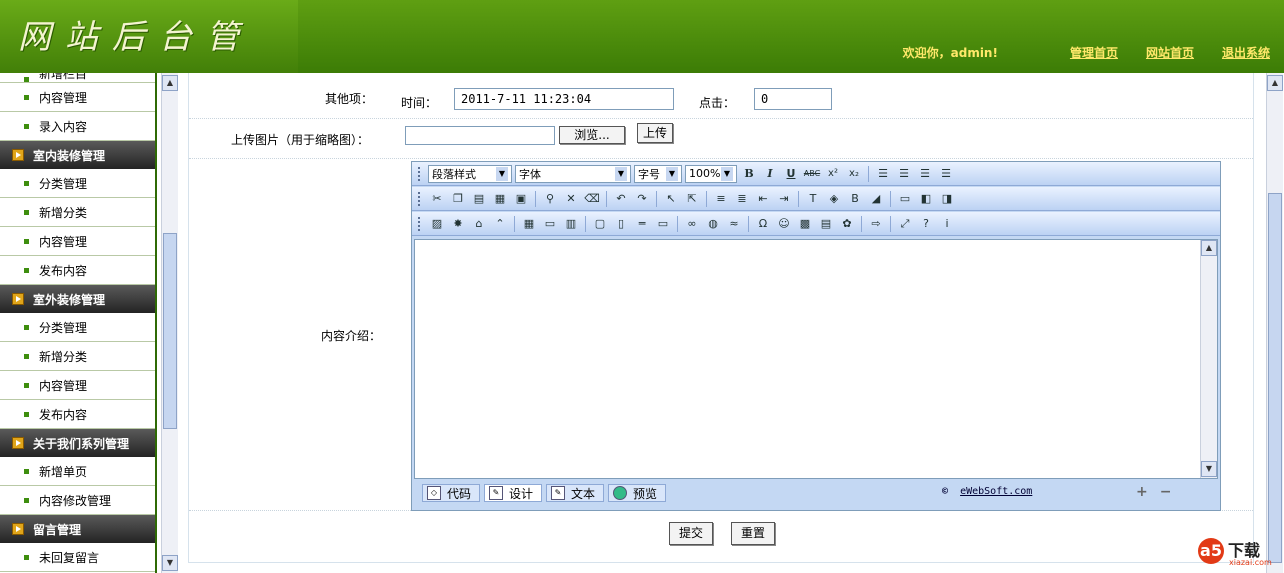 The height and width of the screenshot is (573, 1284). I want to click on sidebar-category: 室外装修管理, so click(77, 299).